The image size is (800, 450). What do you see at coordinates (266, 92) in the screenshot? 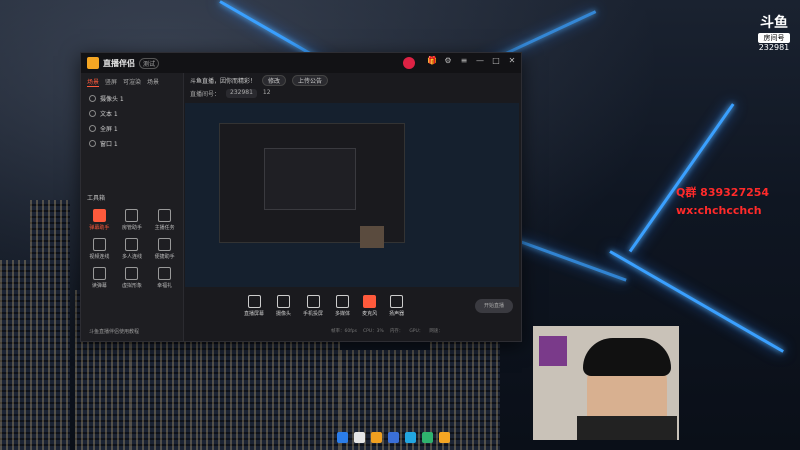
I see `viewer-count: 12` at bounding box center [266, 92].